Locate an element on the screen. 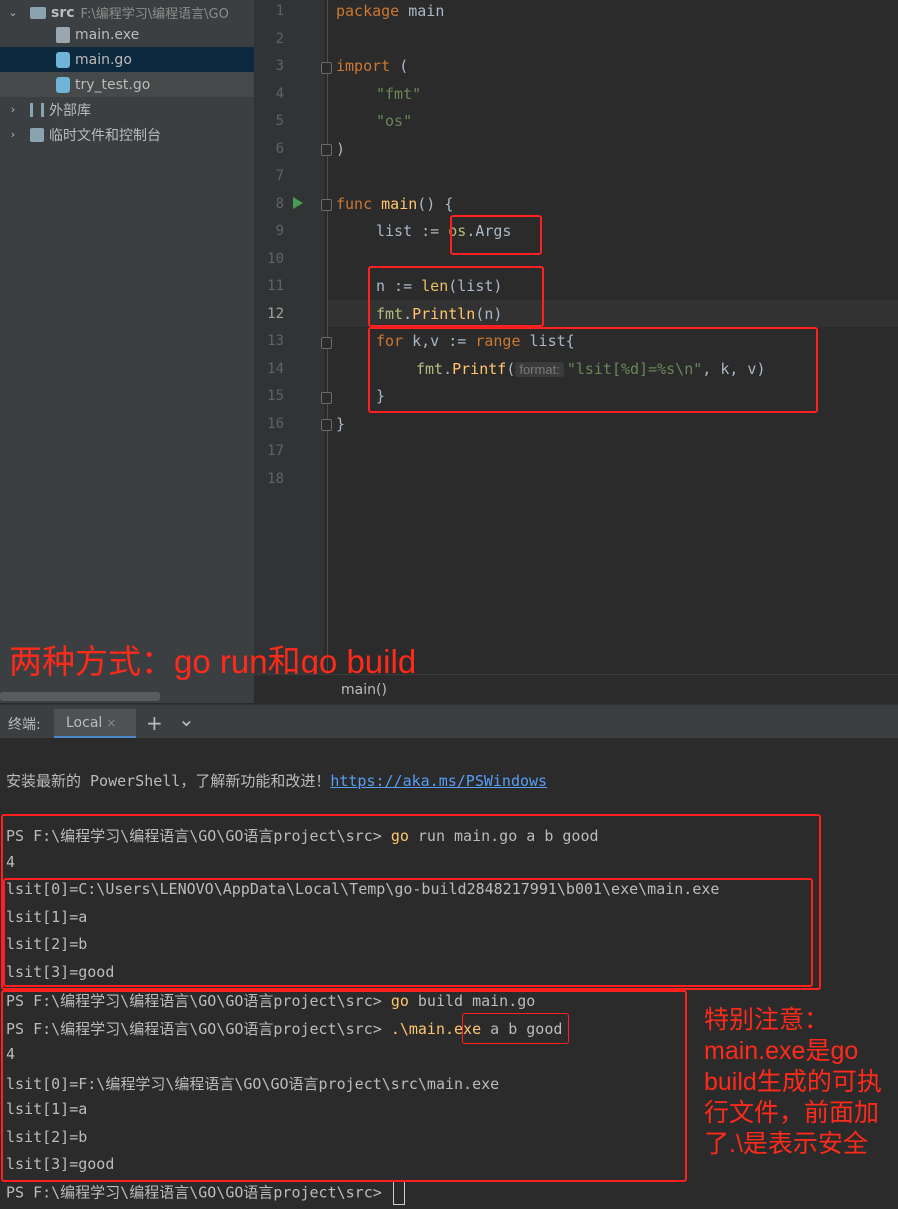 The image size is (898, 1209). line-number: 10 is located at coordinates (275, 259).